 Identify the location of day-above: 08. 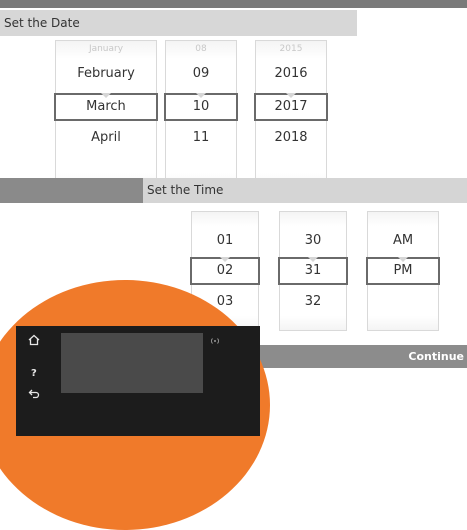
(201, 49).